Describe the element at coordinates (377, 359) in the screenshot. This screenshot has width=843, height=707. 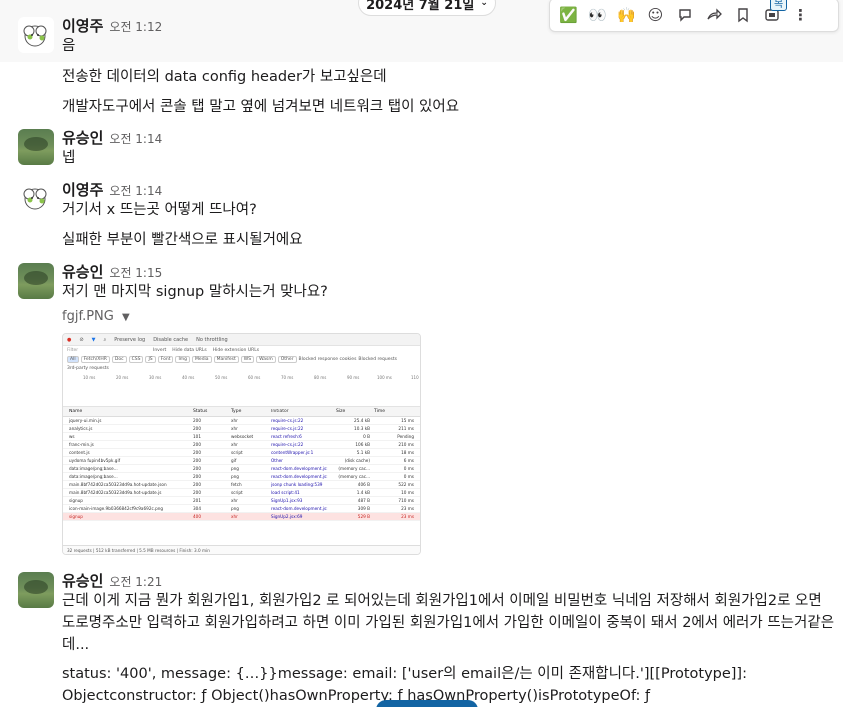
I see `blocked-requests-label: Blocked requests` at that location.